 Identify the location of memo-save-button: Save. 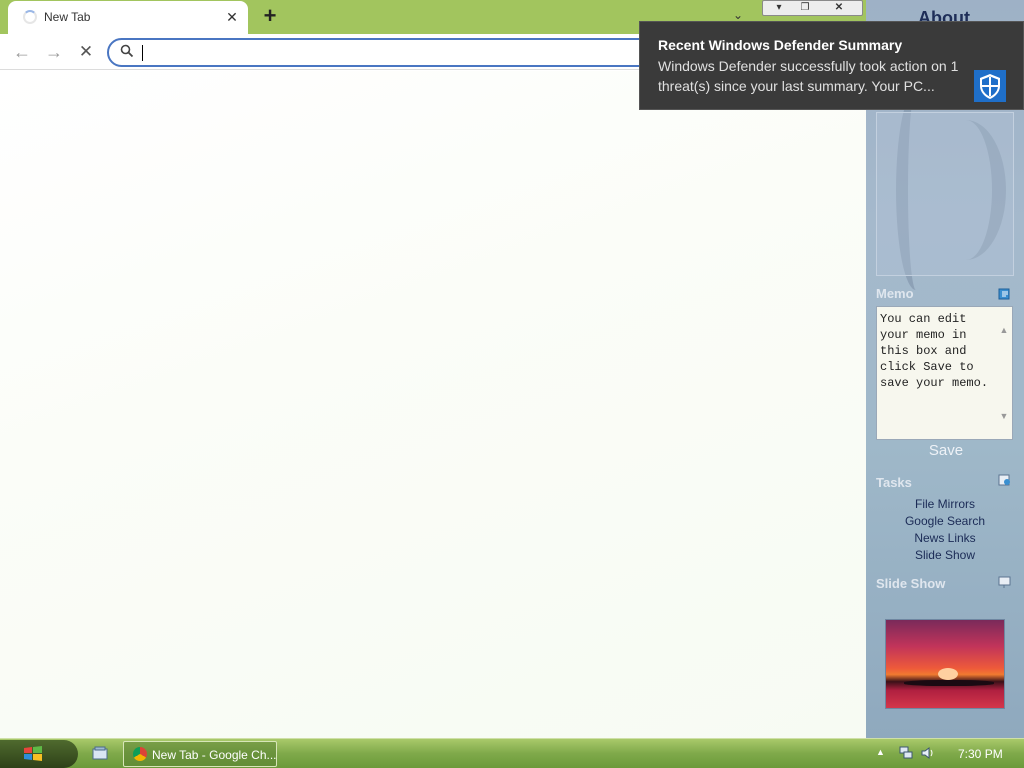
(946, 450).